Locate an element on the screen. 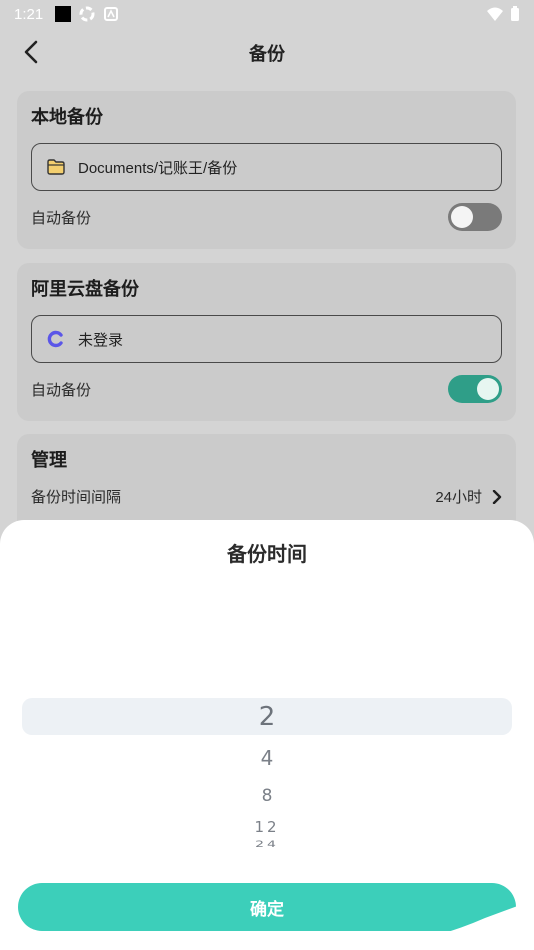  aliyun-auto-backup-label: 自动备份 is located at coordinates (61, 390).